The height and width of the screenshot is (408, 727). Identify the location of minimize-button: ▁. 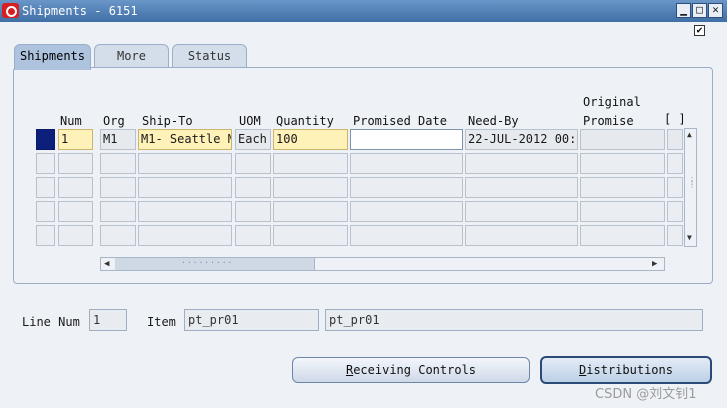
(683, 10).